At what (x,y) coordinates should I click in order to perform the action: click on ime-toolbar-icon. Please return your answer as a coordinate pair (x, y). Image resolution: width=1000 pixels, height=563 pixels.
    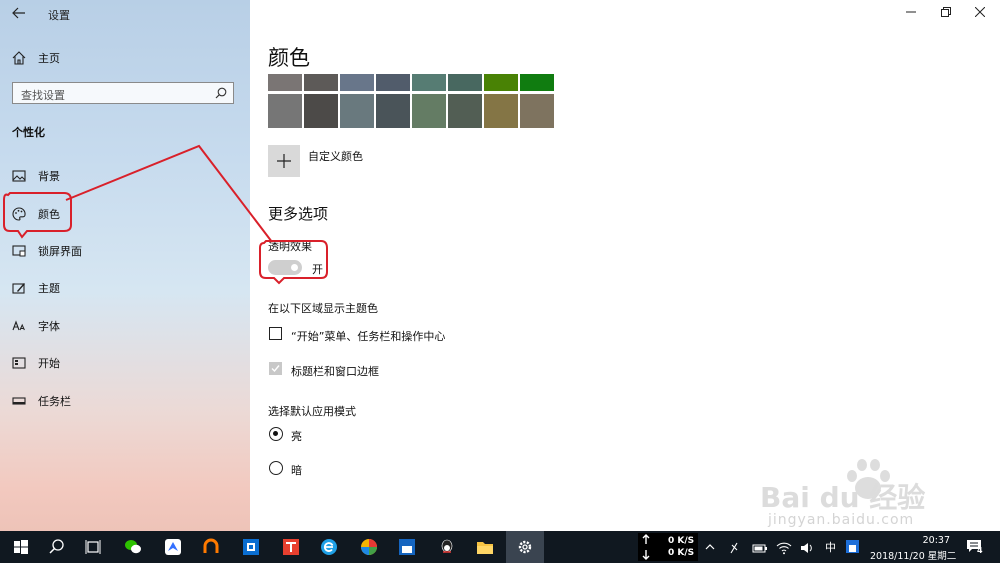
    Looking at the image, I should click on (852, 548).